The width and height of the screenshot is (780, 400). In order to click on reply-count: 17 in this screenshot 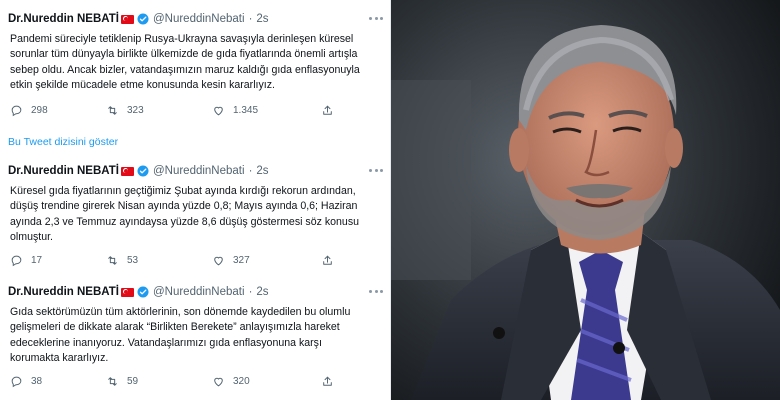, I will do `click(37, 260)`.